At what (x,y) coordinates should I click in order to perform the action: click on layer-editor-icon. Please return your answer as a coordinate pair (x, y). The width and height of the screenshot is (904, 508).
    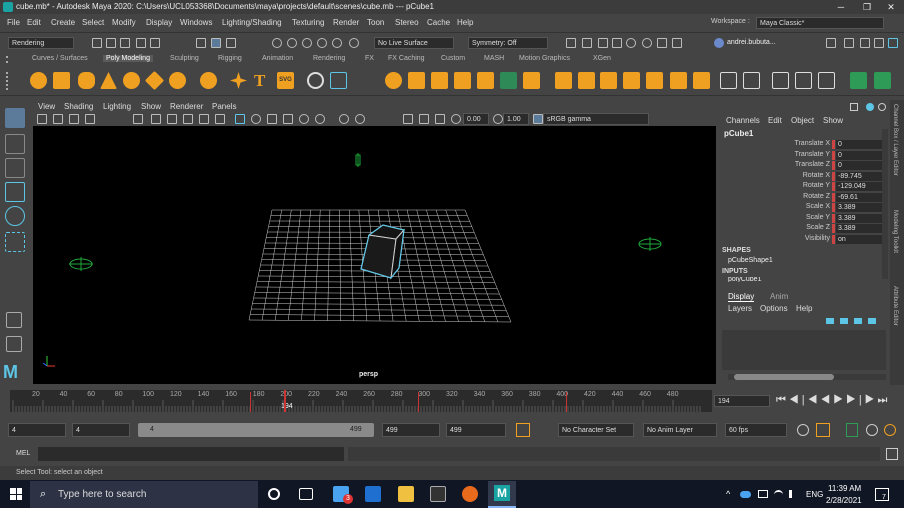
    Looking at the image, I should click on (893, 43).